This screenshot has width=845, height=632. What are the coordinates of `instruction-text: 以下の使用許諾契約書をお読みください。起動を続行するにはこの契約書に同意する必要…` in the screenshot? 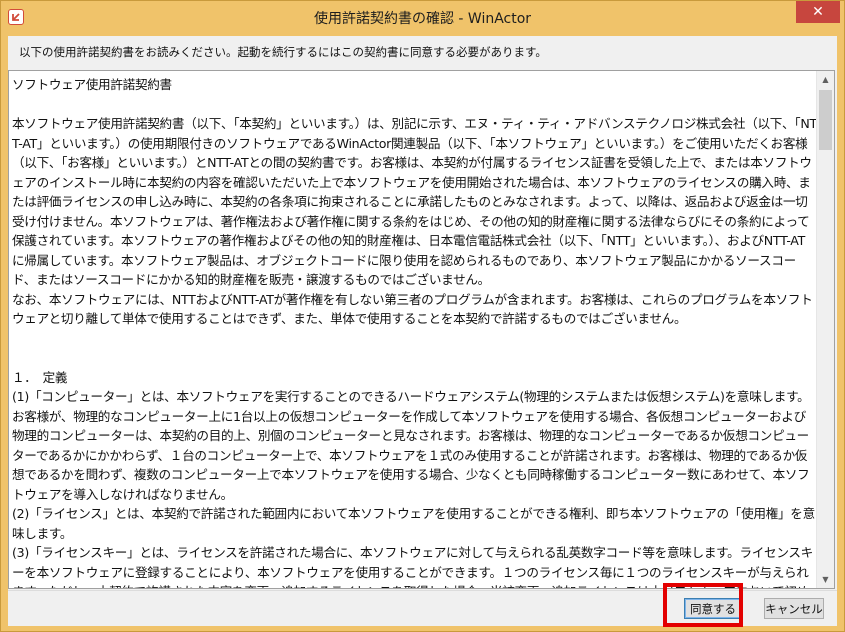 It's located at (283, 52).